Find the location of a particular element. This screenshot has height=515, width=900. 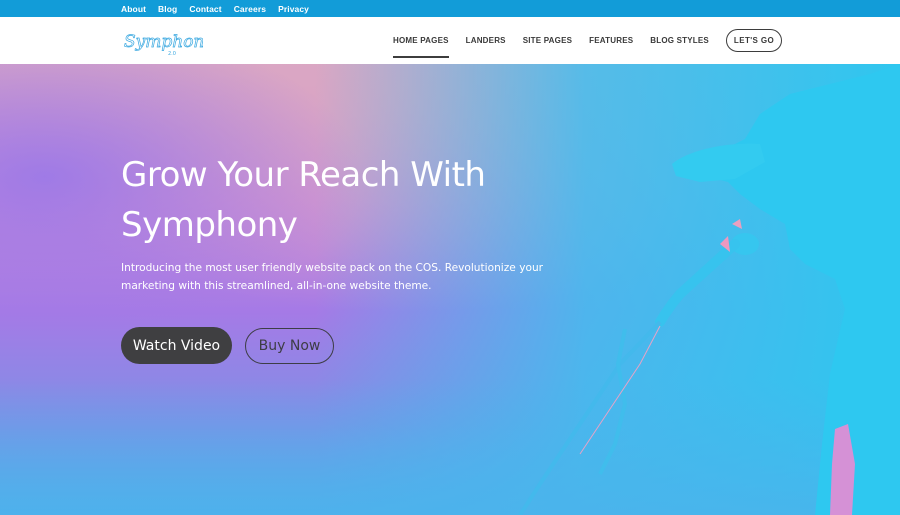

utility-link-contact: Contact is located at coordinates (205, 9).